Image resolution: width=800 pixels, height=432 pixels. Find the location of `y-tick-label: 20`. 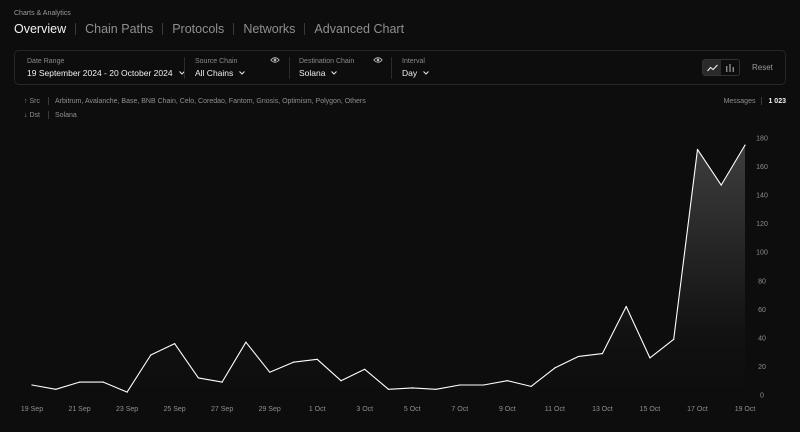

y-tick-label: 20 is located at coordinates (762, 367).